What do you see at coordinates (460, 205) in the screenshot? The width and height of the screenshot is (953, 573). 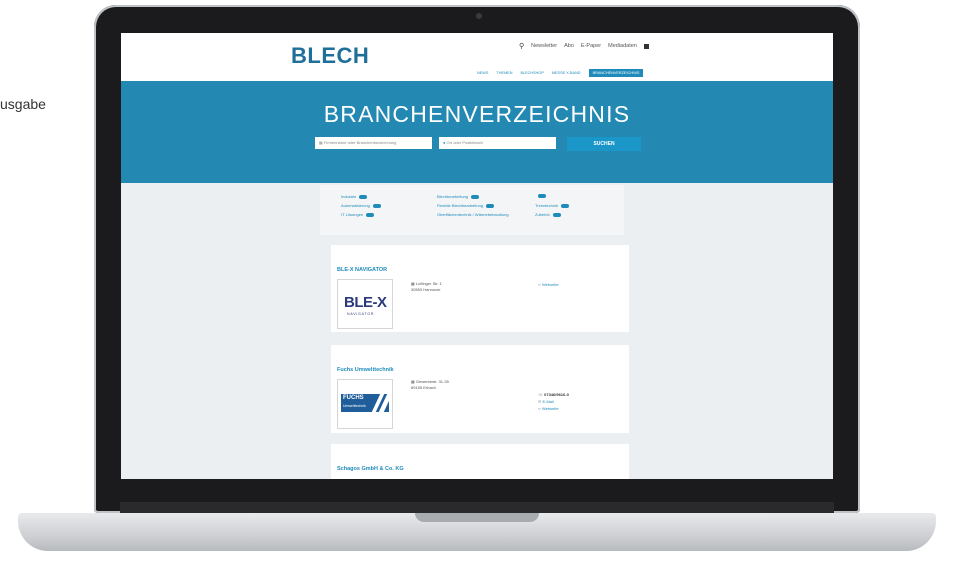 I see `category-label: Flexible Blechbearbeitung` at bounding box center [460, 205].